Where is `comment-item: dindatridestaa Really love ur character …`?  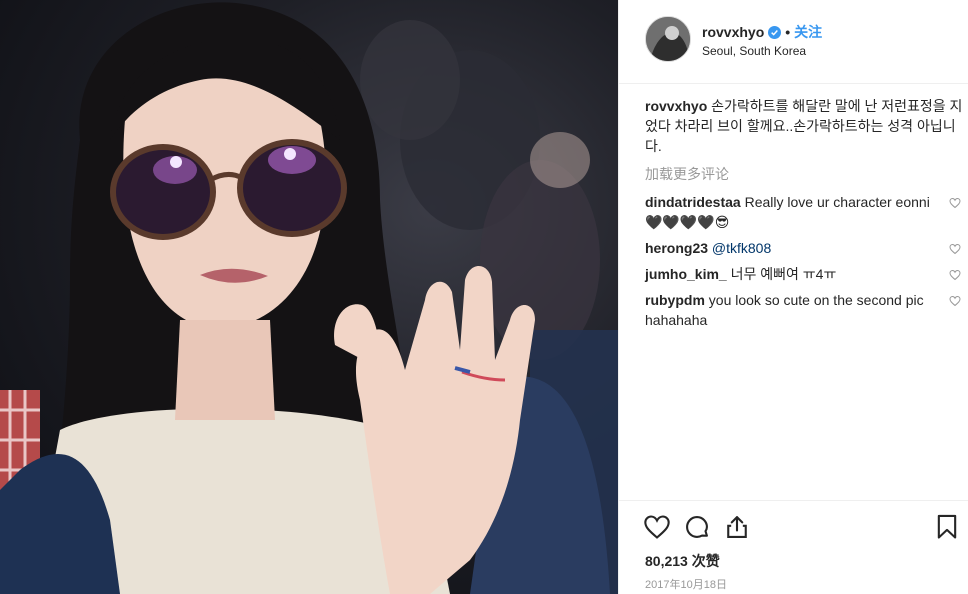
comment-item: dindatridestaa Really love ur character … is located at coordinates (804, 212).